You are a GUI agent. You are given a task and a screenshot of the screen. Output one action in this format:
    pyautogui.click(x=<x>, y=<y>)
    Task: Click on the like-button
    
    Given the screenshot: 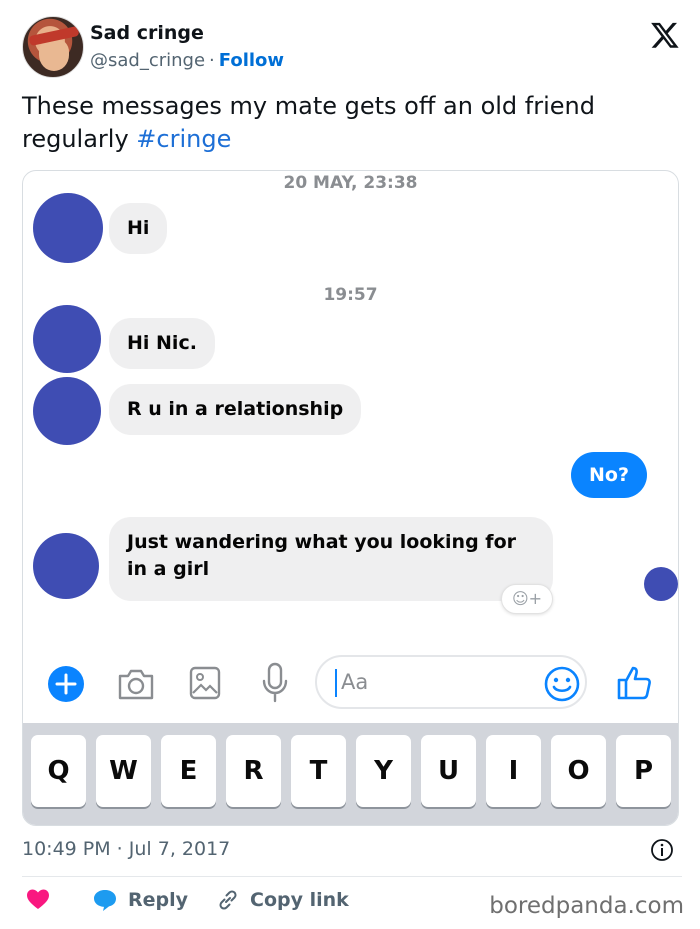 What is the action you would take?
    pyautogui.click(x=38, y=899)
    